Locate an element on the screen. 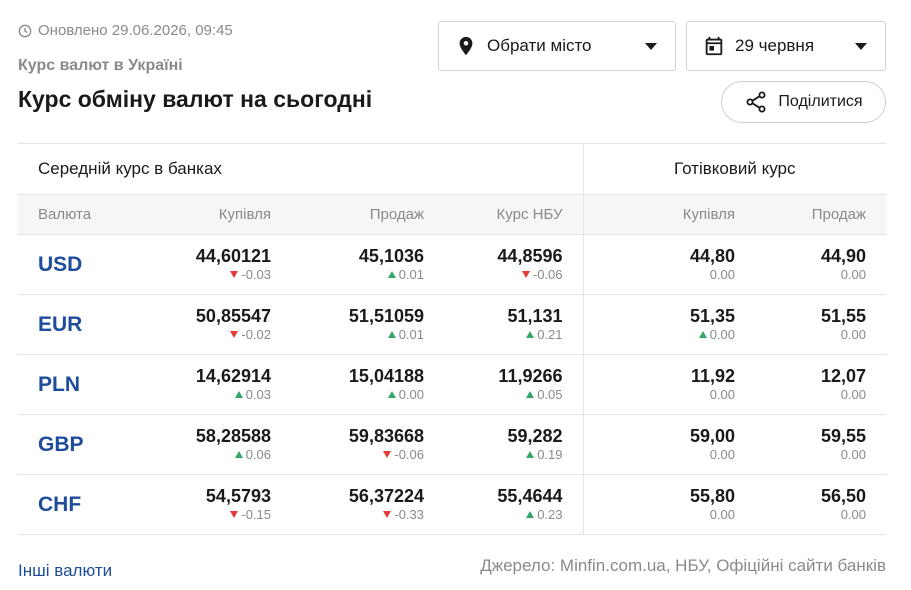 The width and height of the screenshot is (911, 590). cell-sell: 51,51059 0.01 is located at coordinates (347, 324).